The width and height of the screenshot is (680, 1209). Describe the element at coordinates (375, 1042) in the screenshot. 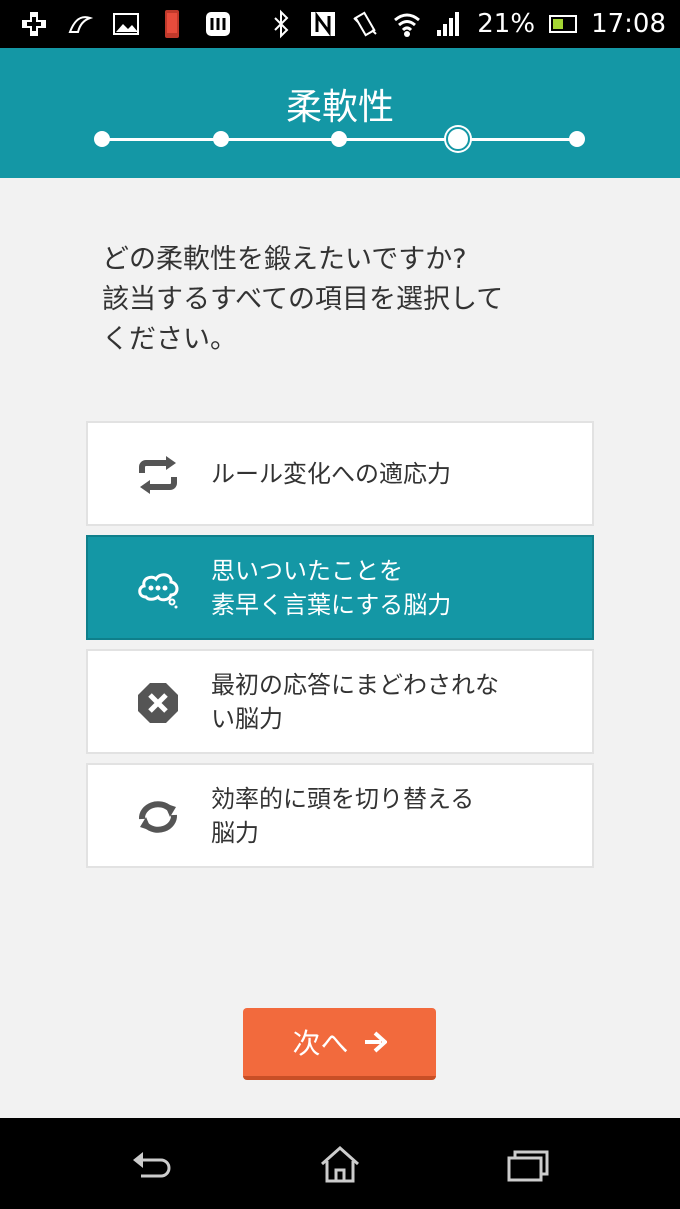

I see `arrow-right-icon` at that location.